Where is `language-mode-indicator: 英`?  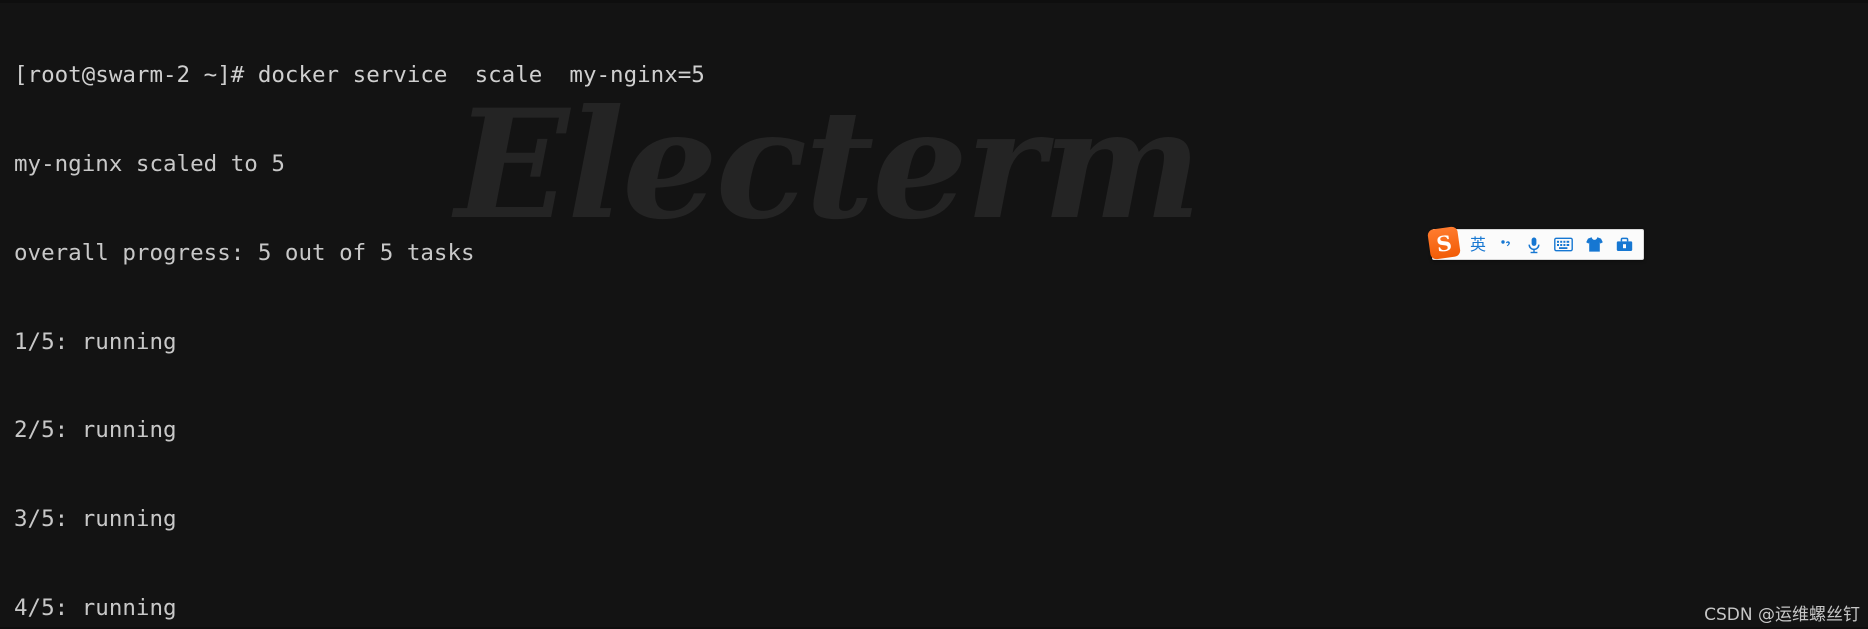 language-mode-indicator: 英 is located at coordinates (1478, 244).